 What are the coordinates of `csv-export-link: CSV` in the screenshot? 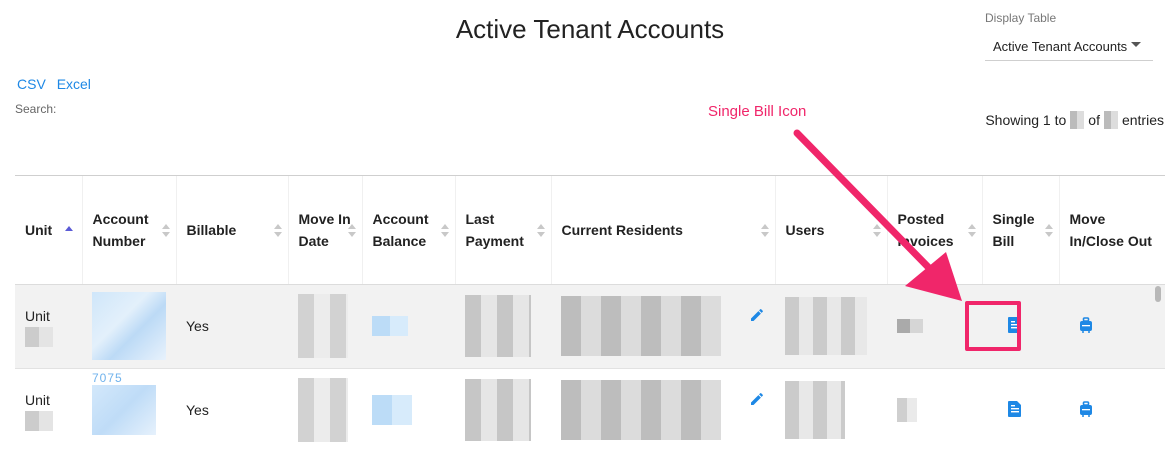 It's located at (31, 84).